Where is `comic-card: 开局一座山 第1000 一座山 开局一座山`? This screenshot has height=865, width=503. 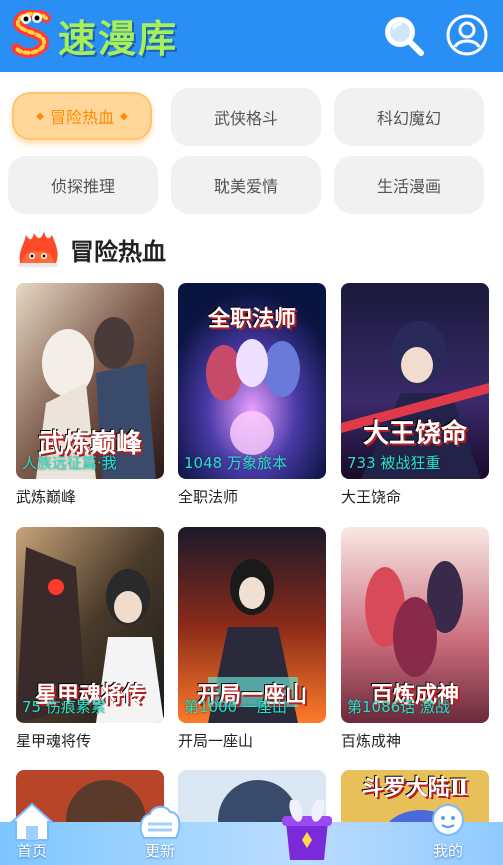
comic-card: 开局一座山 第1000 一座山 开局一座山 is located at coordinates (252, 639).